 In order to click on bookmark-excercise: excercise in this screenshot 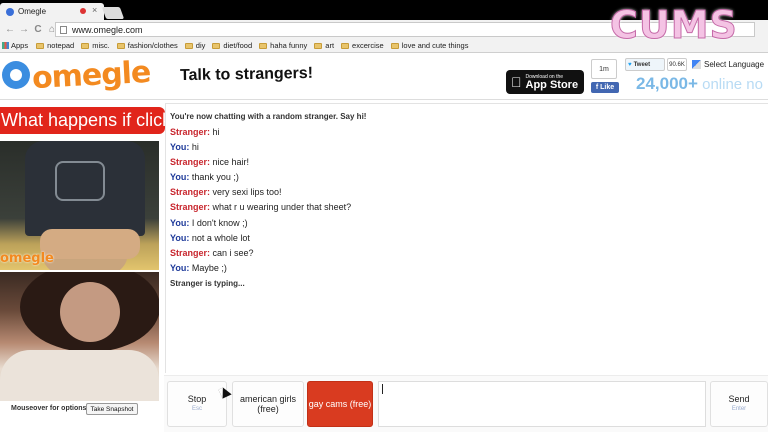, I will do `click(362, 45)`.